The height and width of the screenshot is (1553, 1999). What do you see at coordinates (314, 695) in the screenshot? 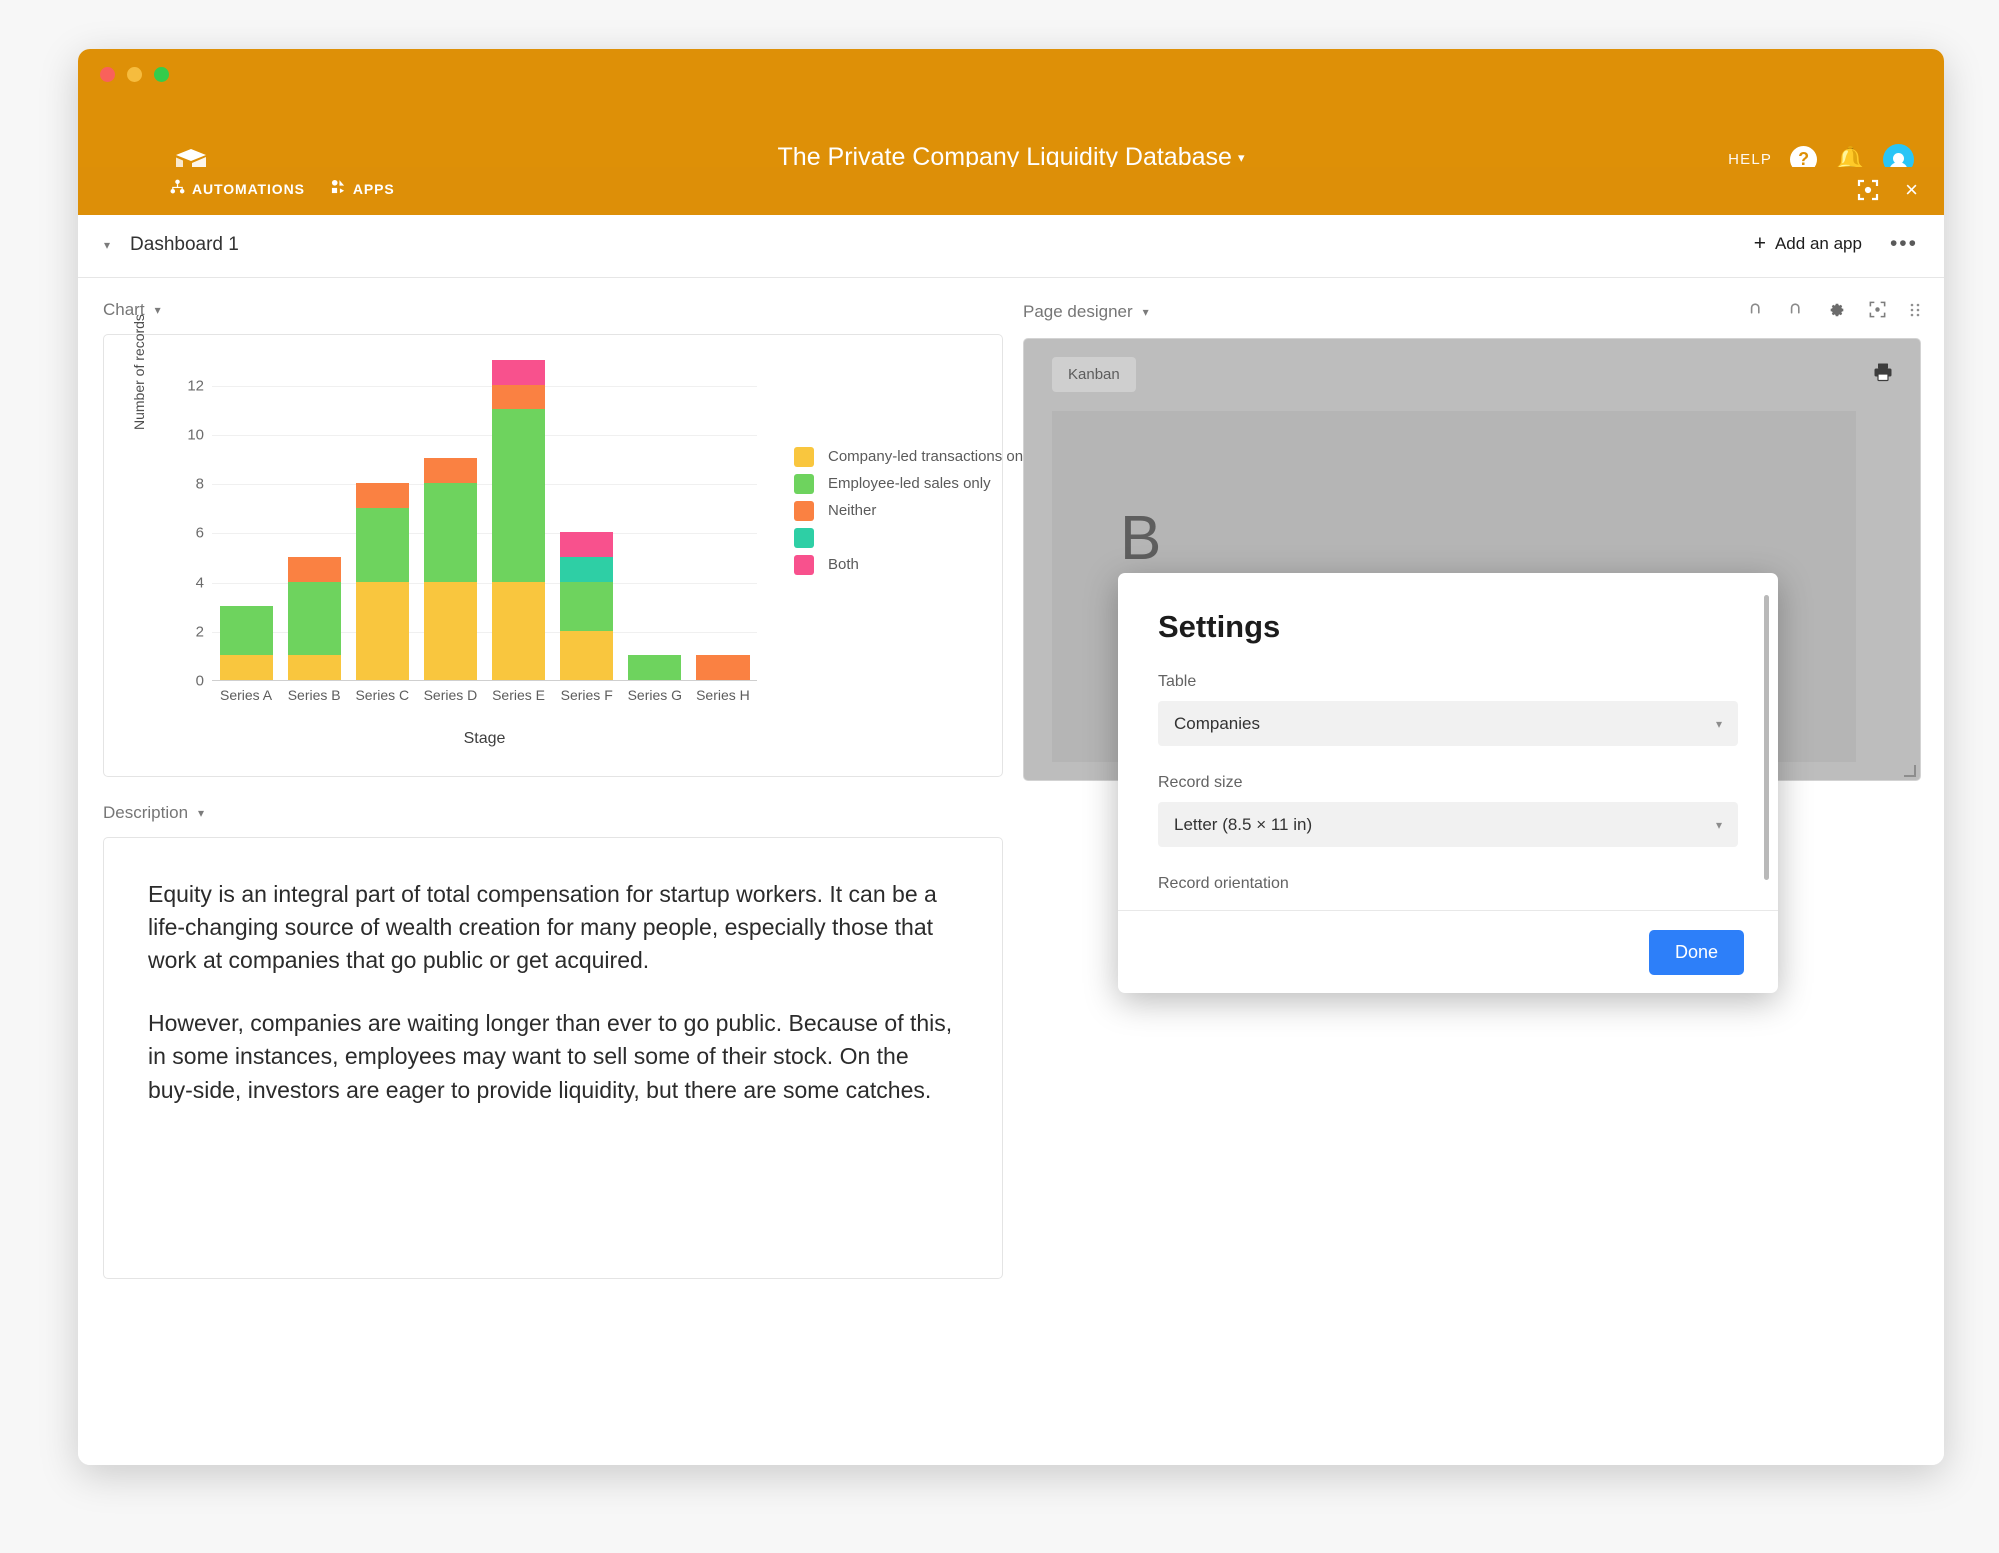
I see `x-axis-tick-label: Series B` at bounding box center [314, 695].